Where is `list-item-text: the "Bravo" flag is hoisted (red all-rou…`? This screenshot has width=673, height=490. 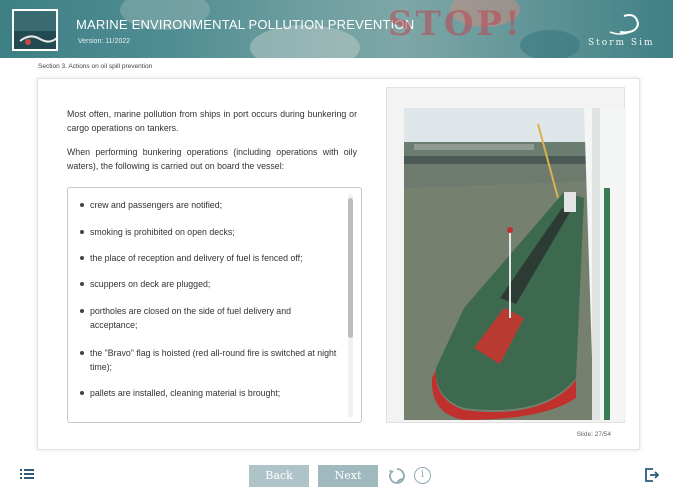
list-item-text: the "Bravo" flag is hoisted (red all-rou… is located at coordinates (213, 360).